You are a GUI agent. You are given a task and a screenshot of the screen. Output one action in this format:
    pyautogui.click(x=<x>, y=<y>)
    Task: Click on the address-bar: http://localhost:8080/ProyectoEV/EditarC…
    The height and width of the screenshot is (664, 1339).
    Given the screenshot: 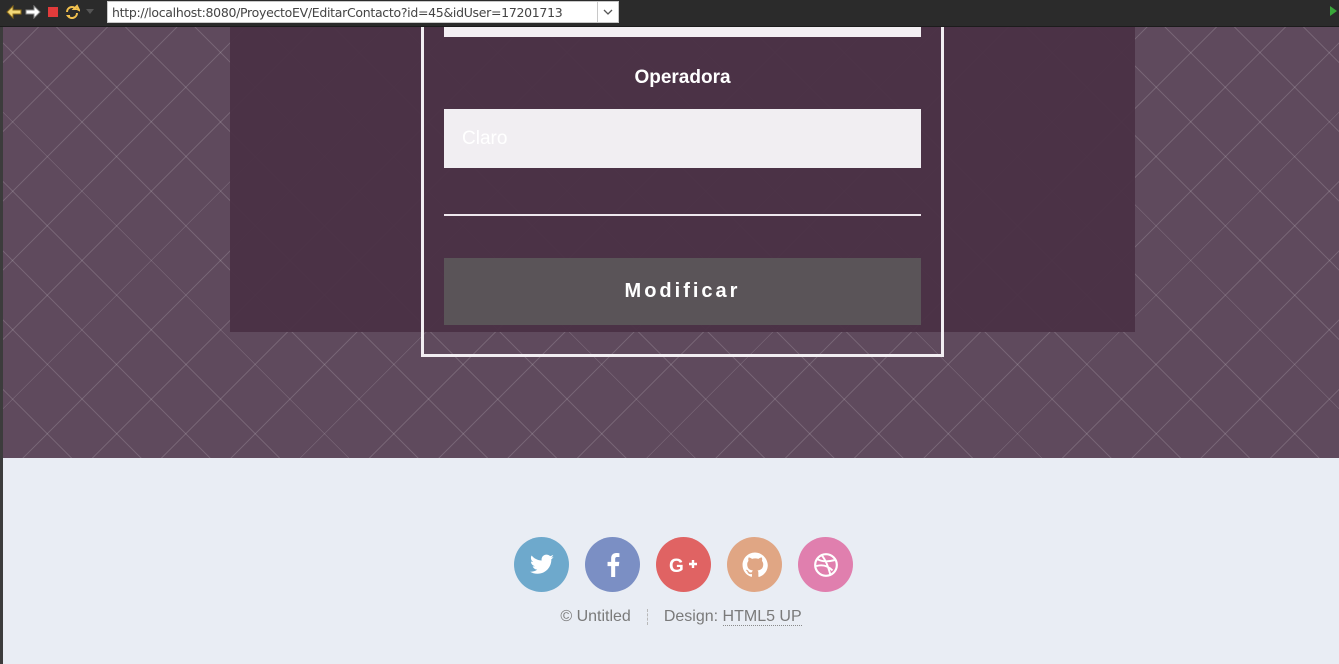 What is the action you would take?
    pyautogui.click(x=363, y=12)
    